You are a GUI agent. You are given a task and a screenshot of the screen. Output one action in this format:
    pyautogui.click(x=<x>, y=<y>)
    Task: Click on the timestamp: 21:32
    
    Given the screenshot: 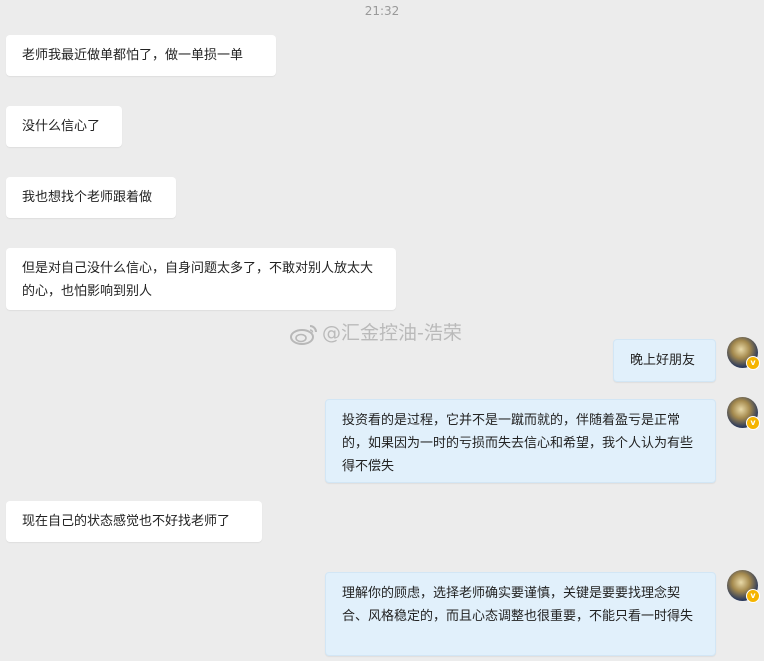 What is the action you would take?
    pyautogui.click(x=382, y=11)
    